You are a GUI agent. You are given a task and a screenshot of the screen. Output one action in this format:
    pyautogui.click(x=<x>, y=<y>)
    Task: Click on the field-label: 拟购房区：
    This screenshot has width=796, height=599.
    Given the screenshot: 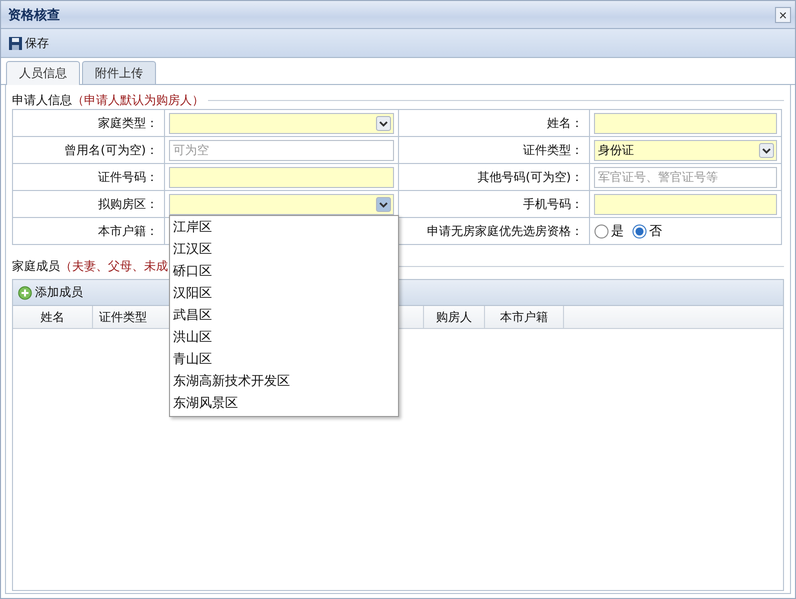 What is the action you would take?
    pyautogui.click(x=89, y=204)
    